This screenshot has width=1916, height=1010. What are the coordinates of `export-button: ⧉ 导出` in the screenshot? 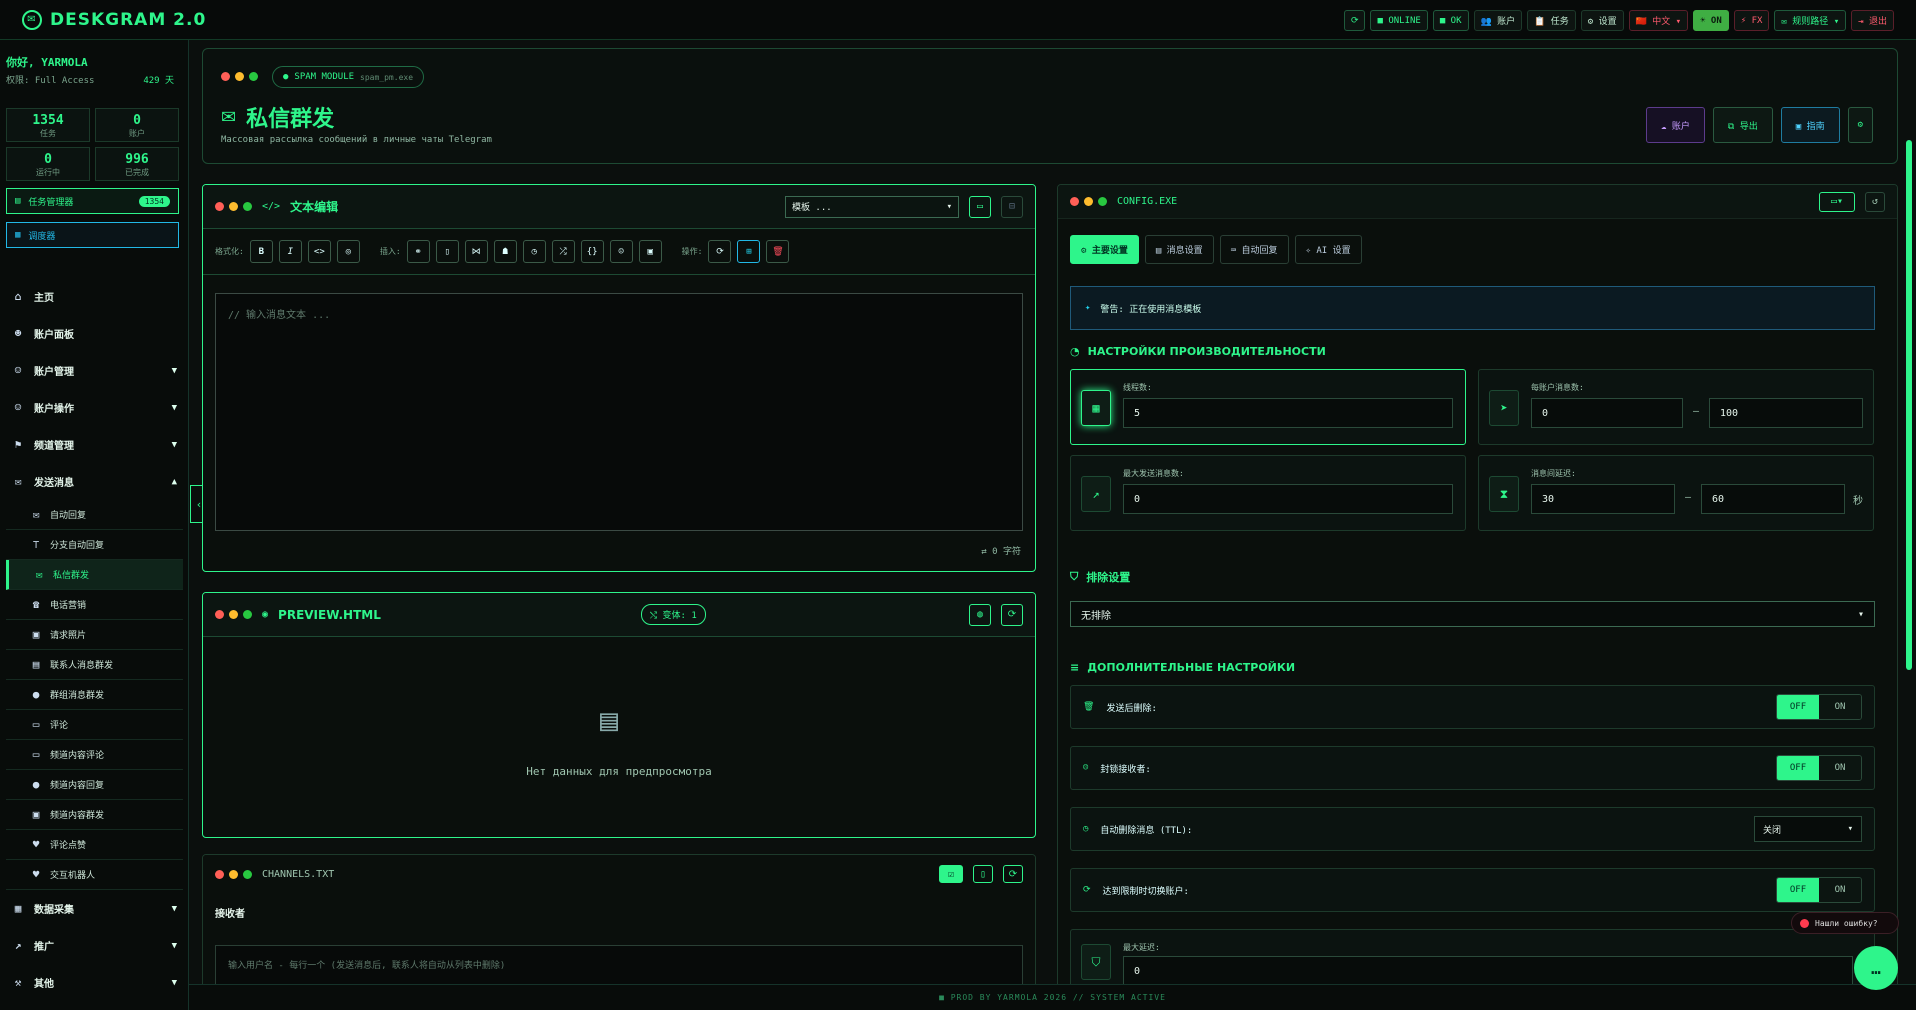 It's located at (1742, 125).